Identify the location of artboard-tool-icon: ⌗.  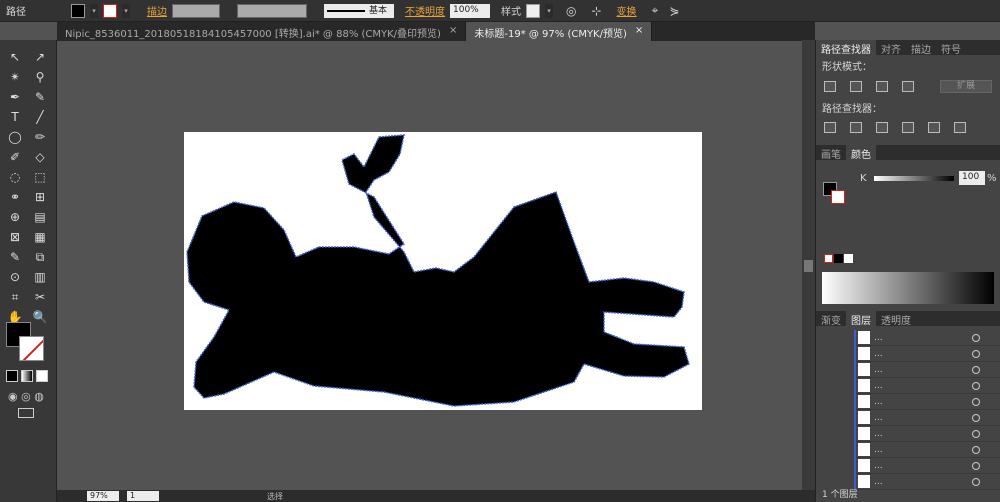
(15, 297).